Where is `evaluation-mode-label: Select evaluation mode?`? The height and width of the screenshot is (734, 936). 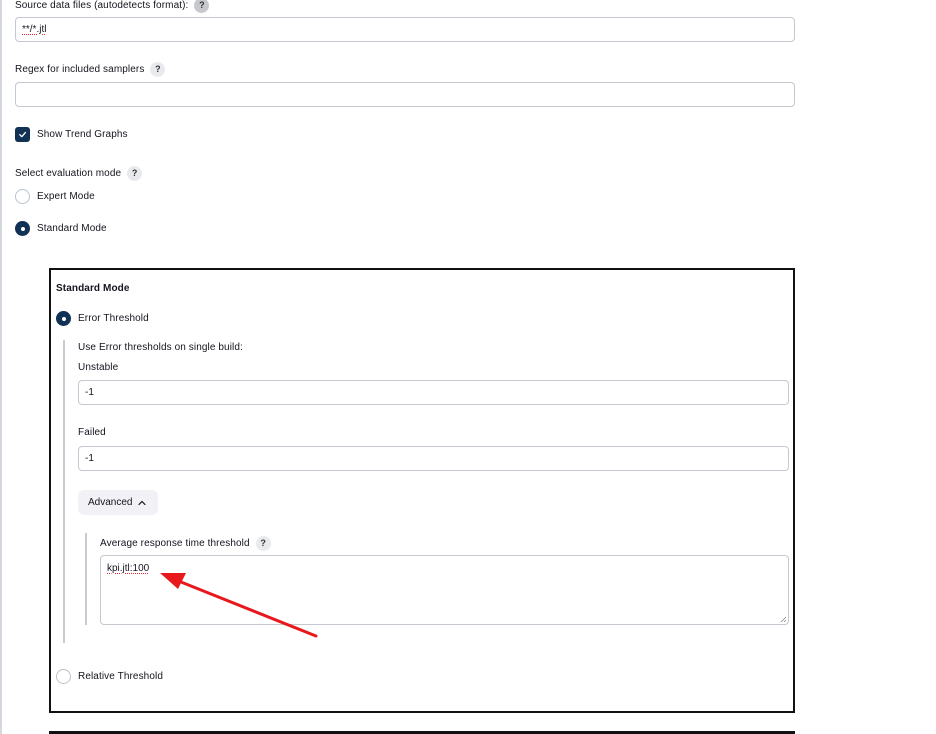
evaluation-mode-label: Select evaluation mode? is located at coordinates (79, 173).